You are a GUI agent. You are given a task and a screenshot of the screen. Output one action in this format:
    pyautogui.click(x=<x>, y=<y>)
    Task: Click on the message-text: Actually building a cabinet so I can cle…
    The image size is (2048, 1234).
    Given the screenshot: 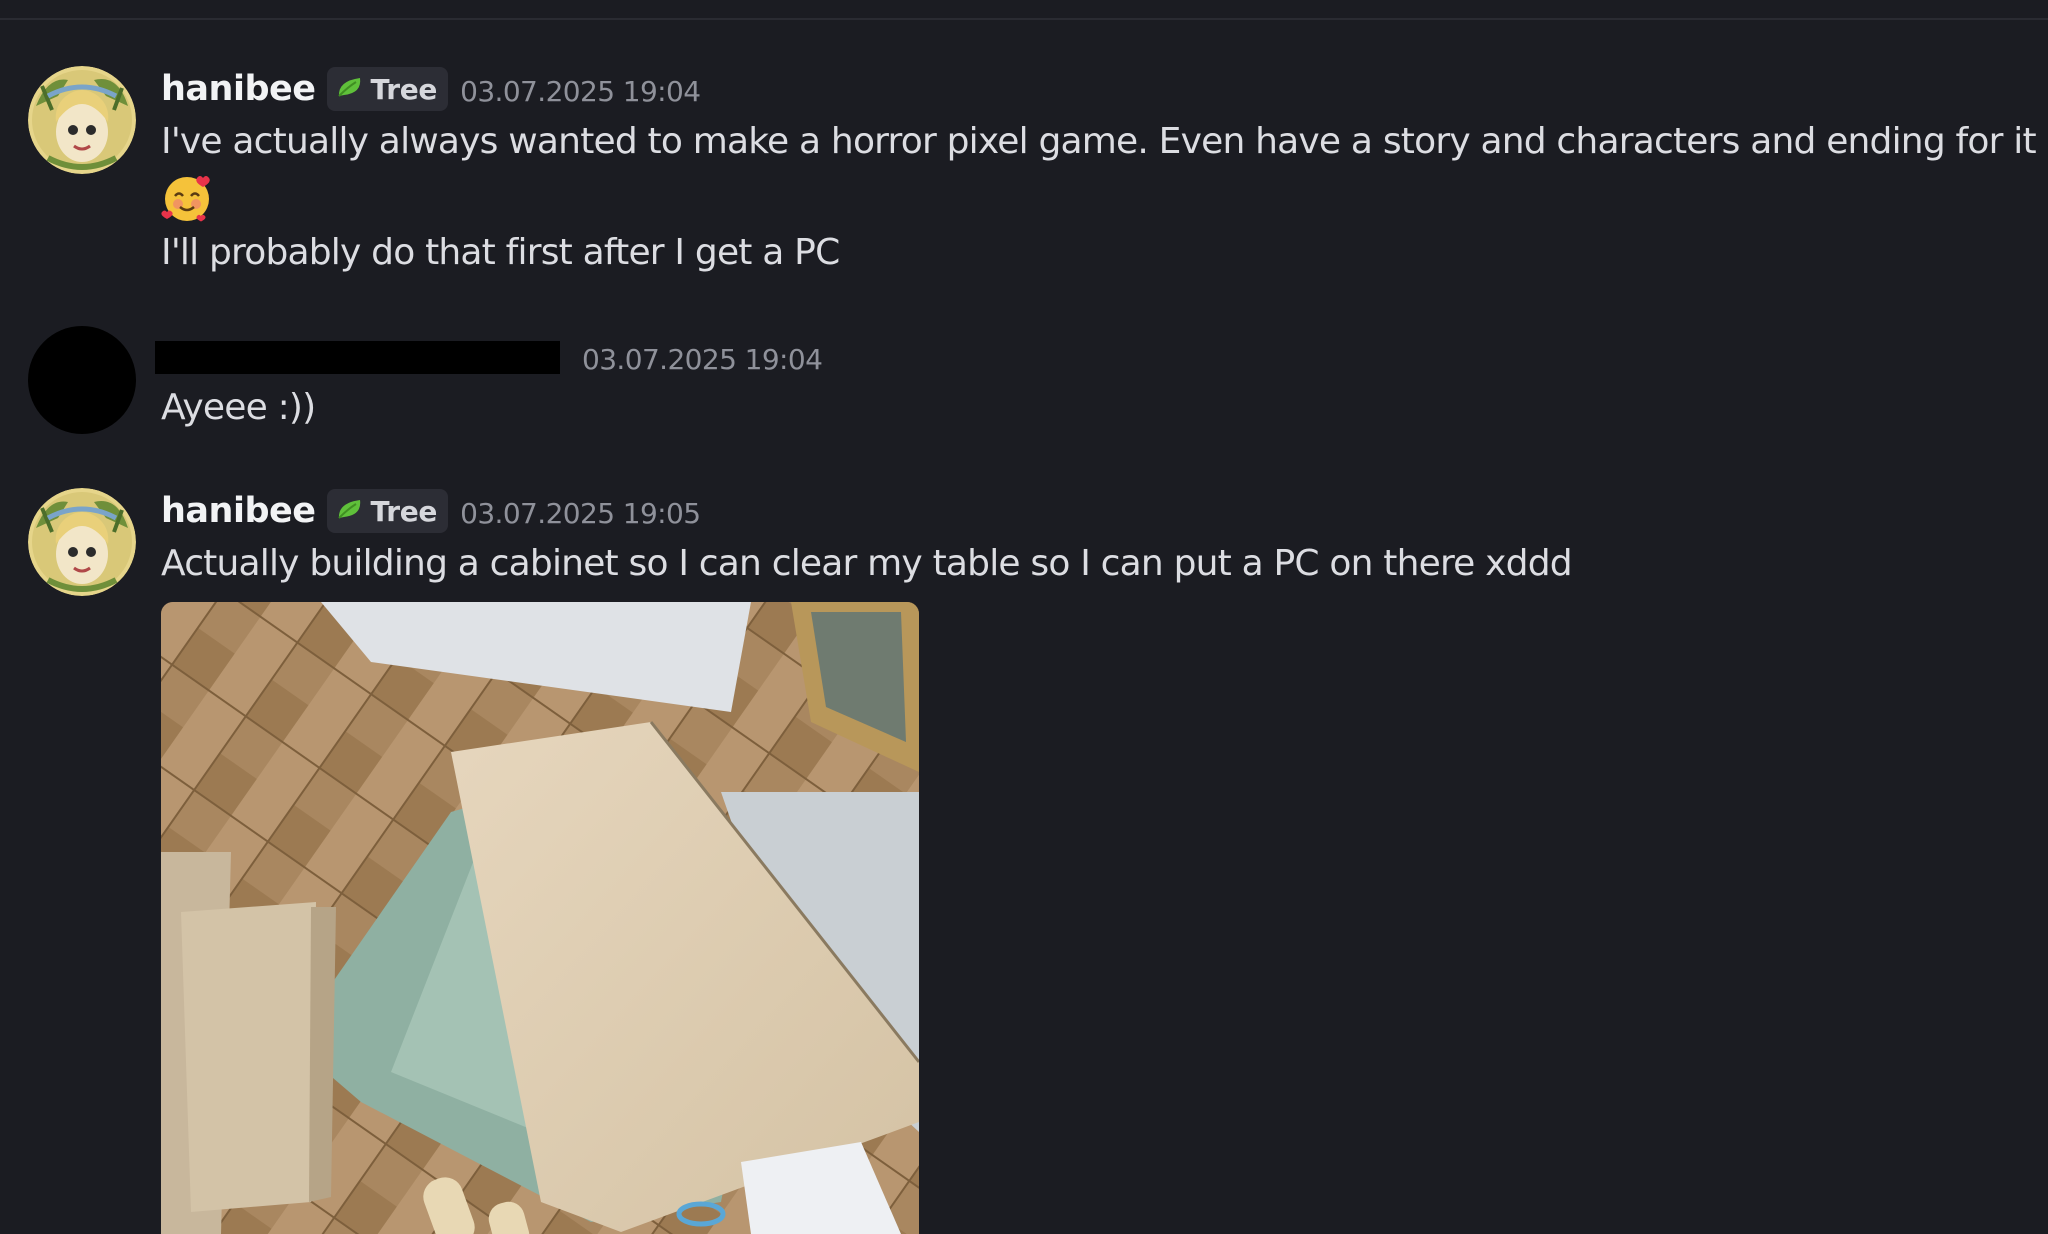 What is the action you would take?
    pyautogui.click(x=867, y=563)
    